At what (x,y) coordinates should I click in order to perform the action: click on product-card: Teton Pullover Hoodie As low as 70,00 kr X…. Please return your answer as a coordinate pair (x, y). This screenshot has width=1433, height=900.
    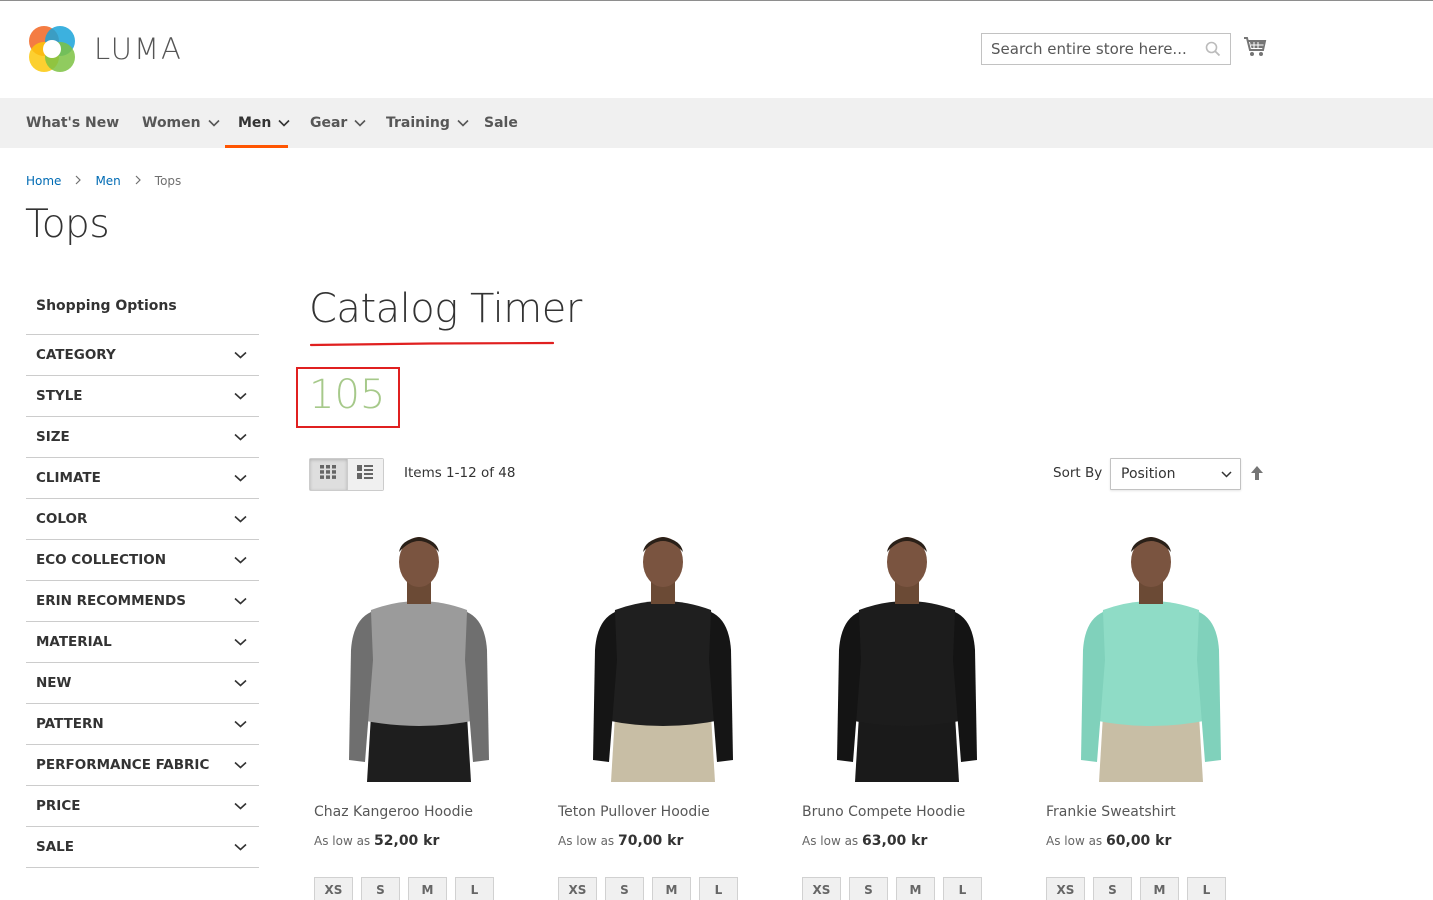
    Looking at the image, I should click on (663, 710).